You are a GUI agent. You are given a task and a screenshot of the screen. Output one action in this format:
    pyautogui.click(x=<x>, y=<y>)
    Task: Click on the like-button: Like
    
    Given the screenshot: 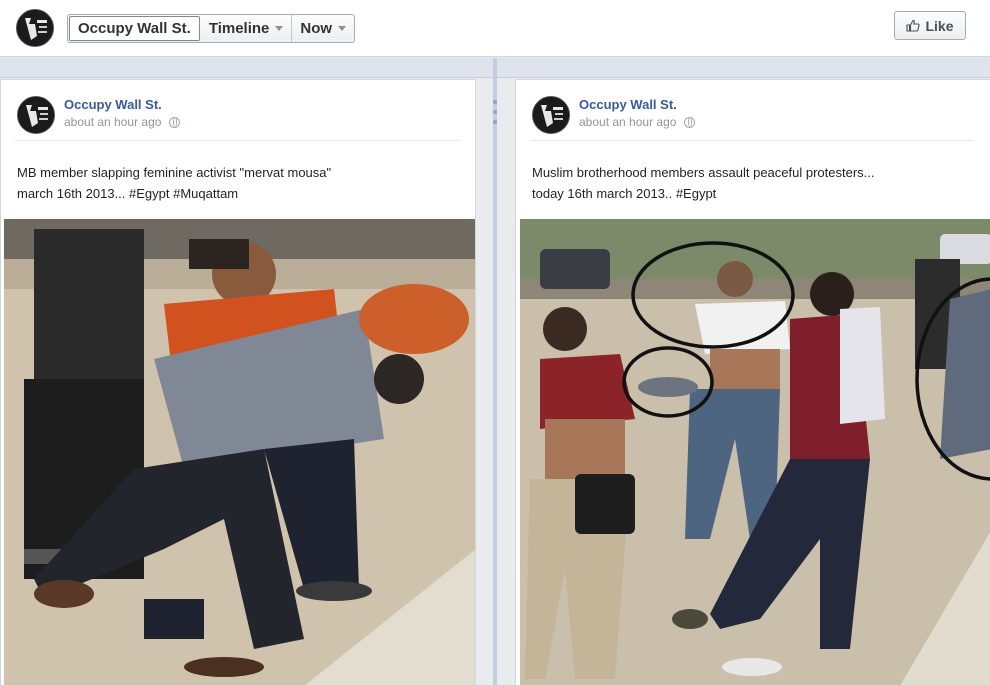 What is the action you would take?
    pyautogui.click(x=930, y=25)
    